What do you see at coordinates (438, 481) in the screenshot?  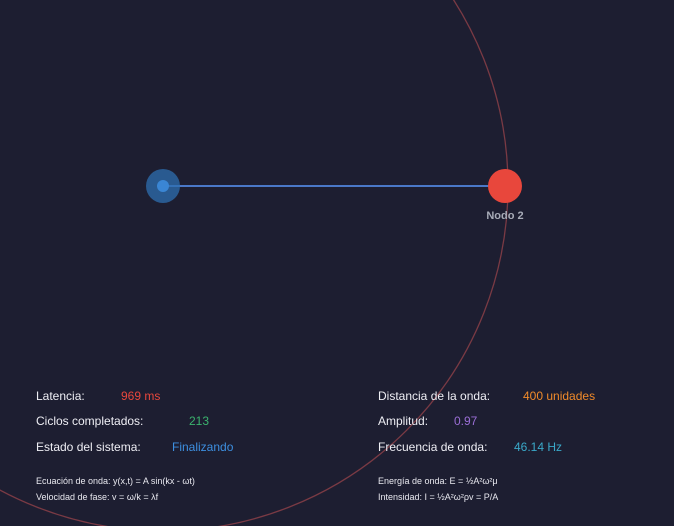 I see `wave-energy-text: Energía de onda: E = ½A²ω²μ` at bounding box center [438, 481].